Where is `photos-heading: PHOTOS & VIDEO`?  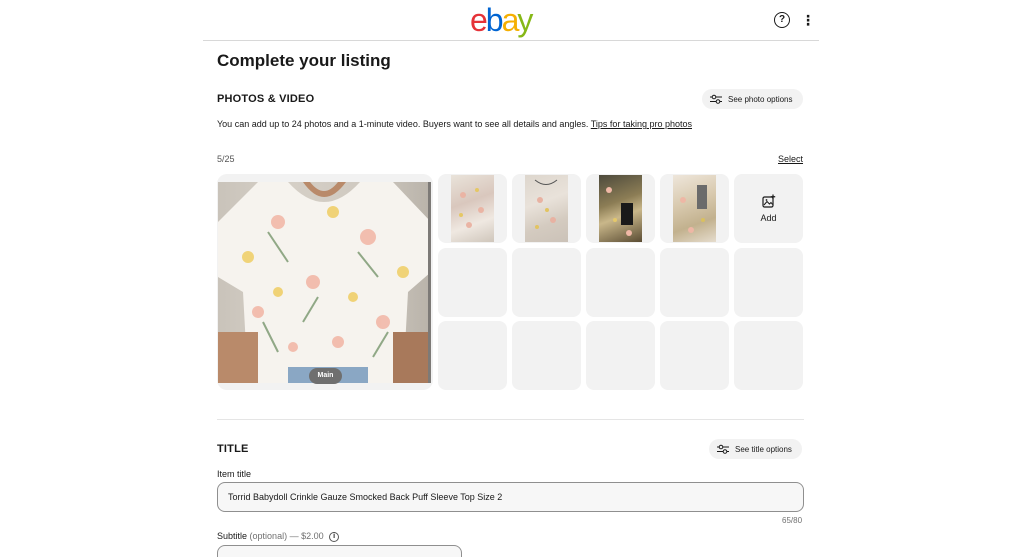
photos-heading: PHOTOS & VIDEO is located at coordinates (266, 99).